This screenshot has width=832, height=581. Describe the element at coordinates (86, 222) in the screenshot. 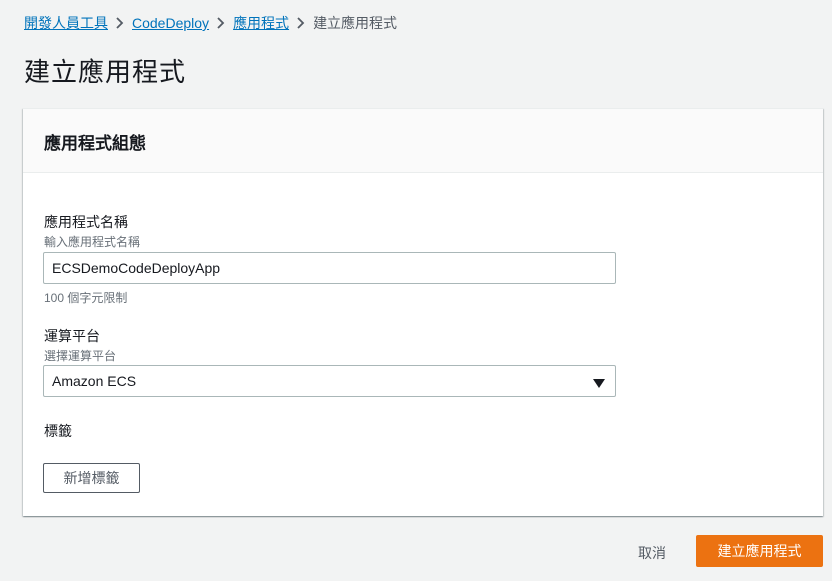

I see `app-name-label: 應用程式名稱` at that location.